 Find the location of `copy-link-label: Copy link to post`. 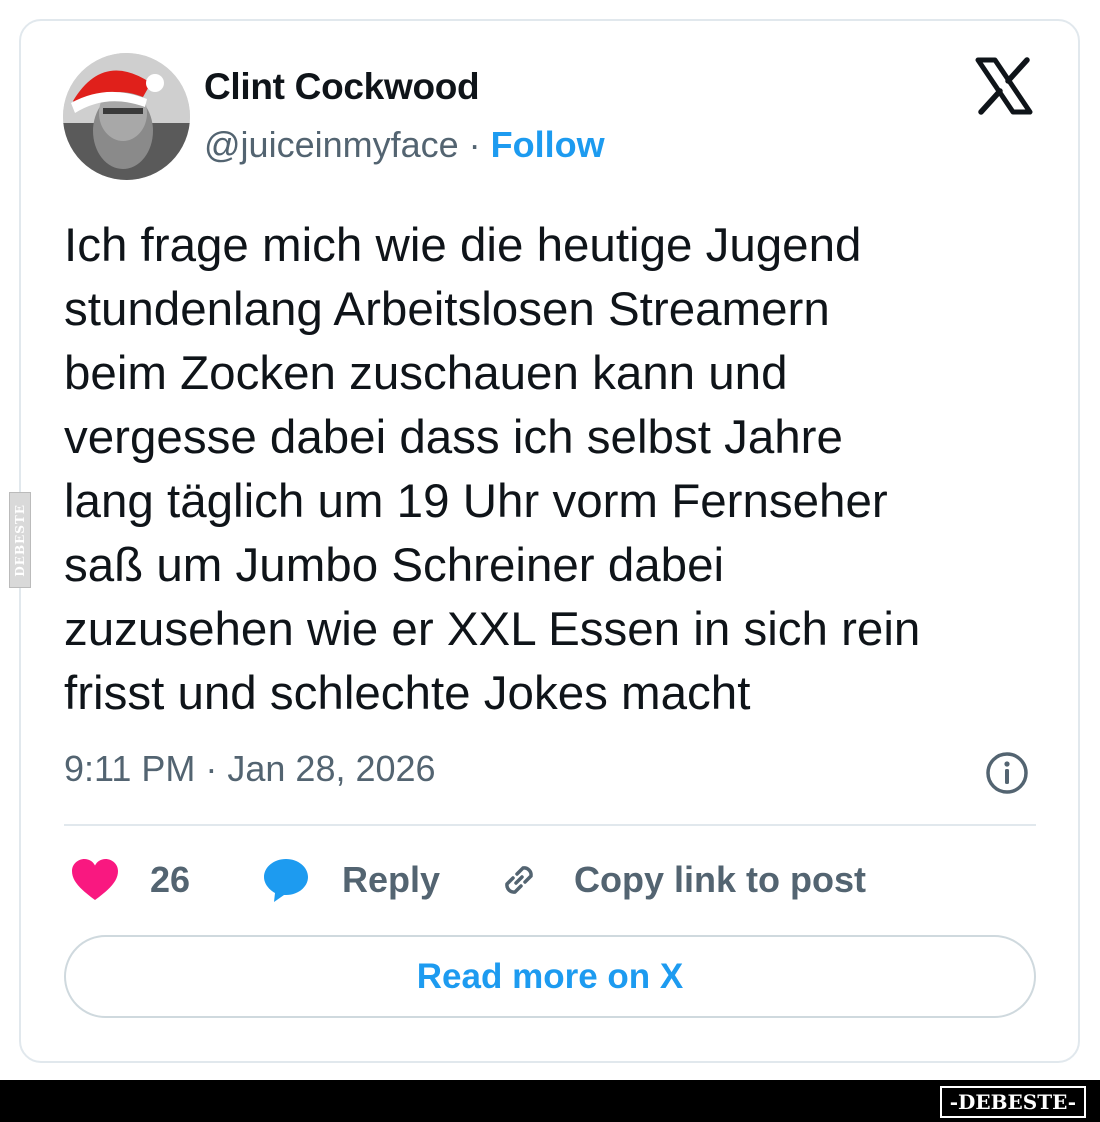

copy-link-label: Copy link to post is located at coordinates (720, 879).